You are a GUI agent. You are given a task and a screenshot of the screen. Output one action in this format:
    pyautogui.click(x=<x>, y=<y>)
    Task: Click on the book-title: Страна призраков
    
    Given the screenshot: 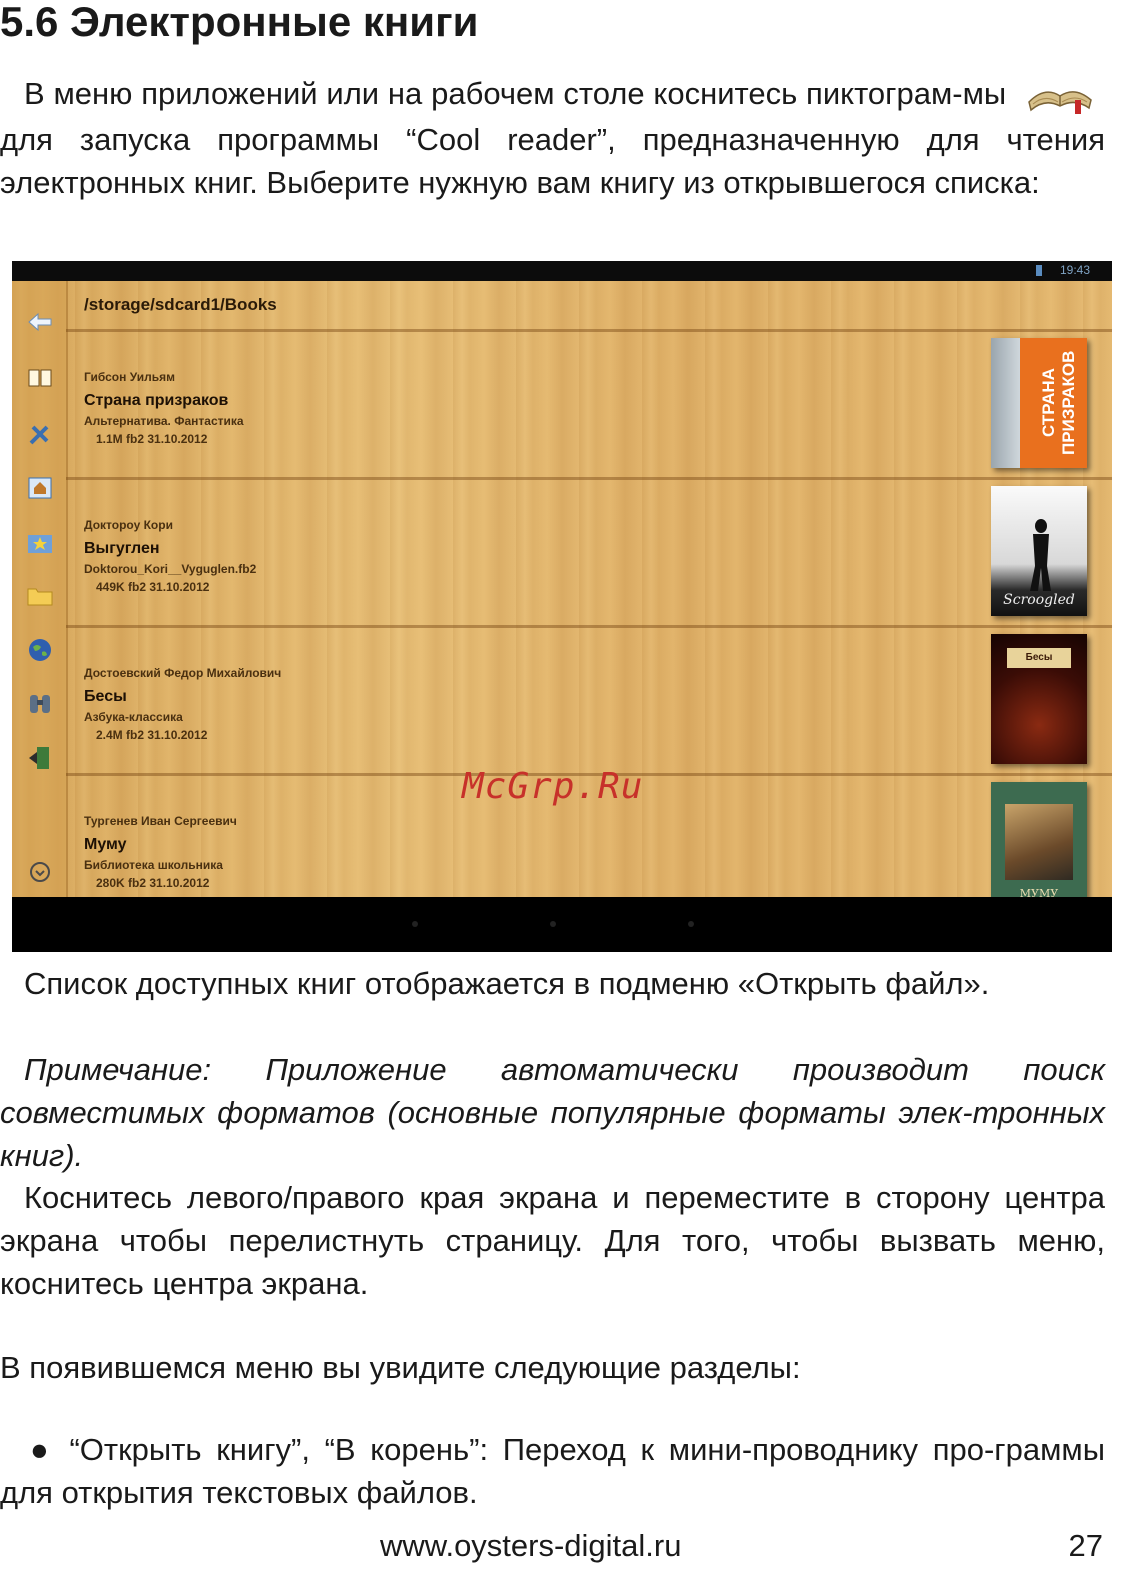 What is the action you would take?
    pyautogui.click(x=156, y=400)
    